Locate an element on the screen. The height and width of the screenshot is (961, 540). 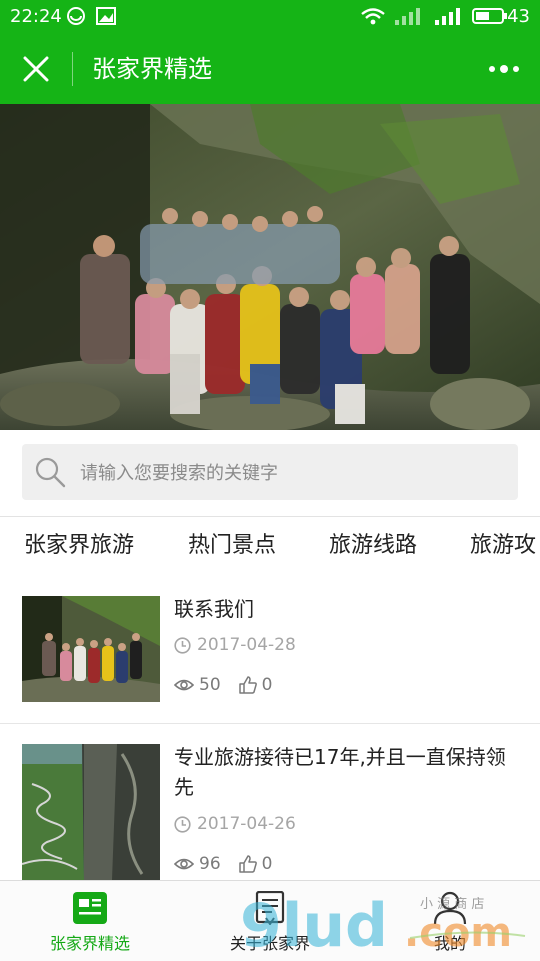
category-tabs: 张家界旅游 热门景点 旅游线路 旅游攻 is located at coordinates (270, 546).